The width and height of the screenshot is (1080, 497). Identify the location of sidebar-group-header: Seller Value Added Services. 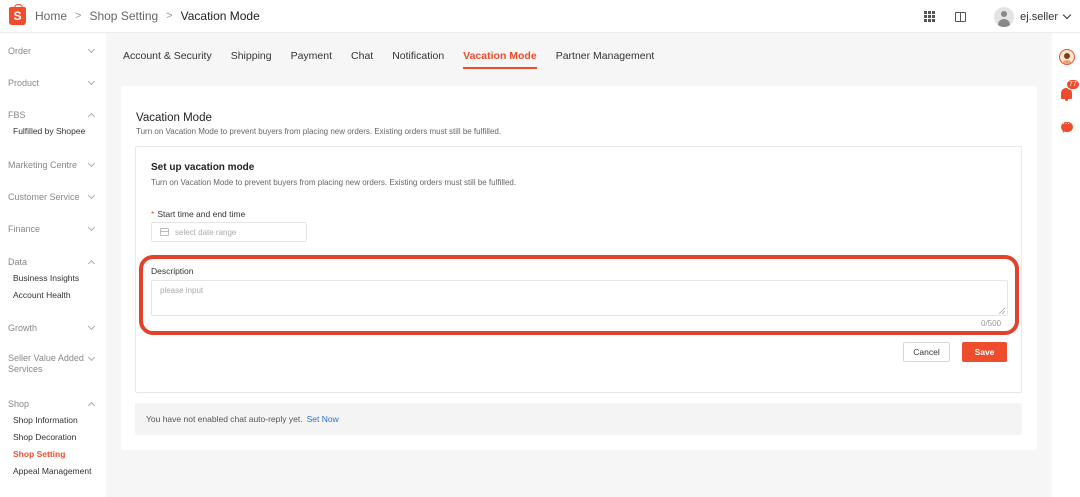
(53, 365).